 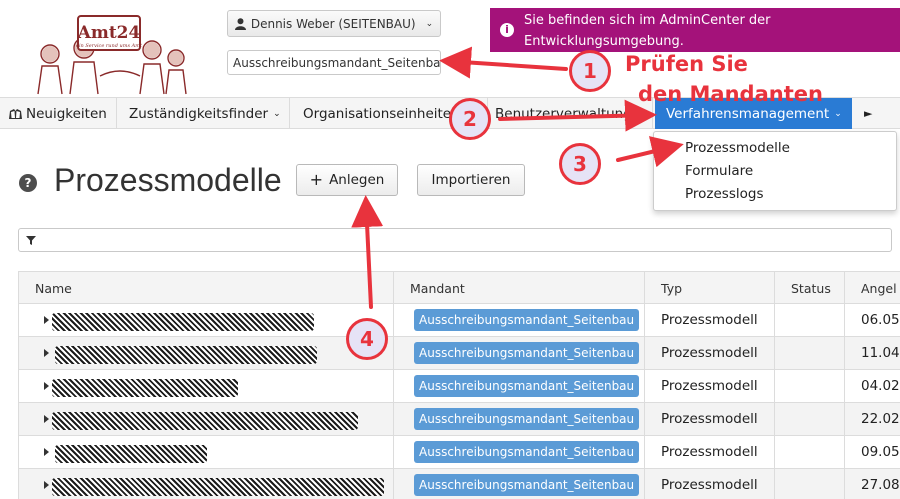 I want to click on table-header: Name Mandant Typ Status Angel, so click(x=459, y=287).